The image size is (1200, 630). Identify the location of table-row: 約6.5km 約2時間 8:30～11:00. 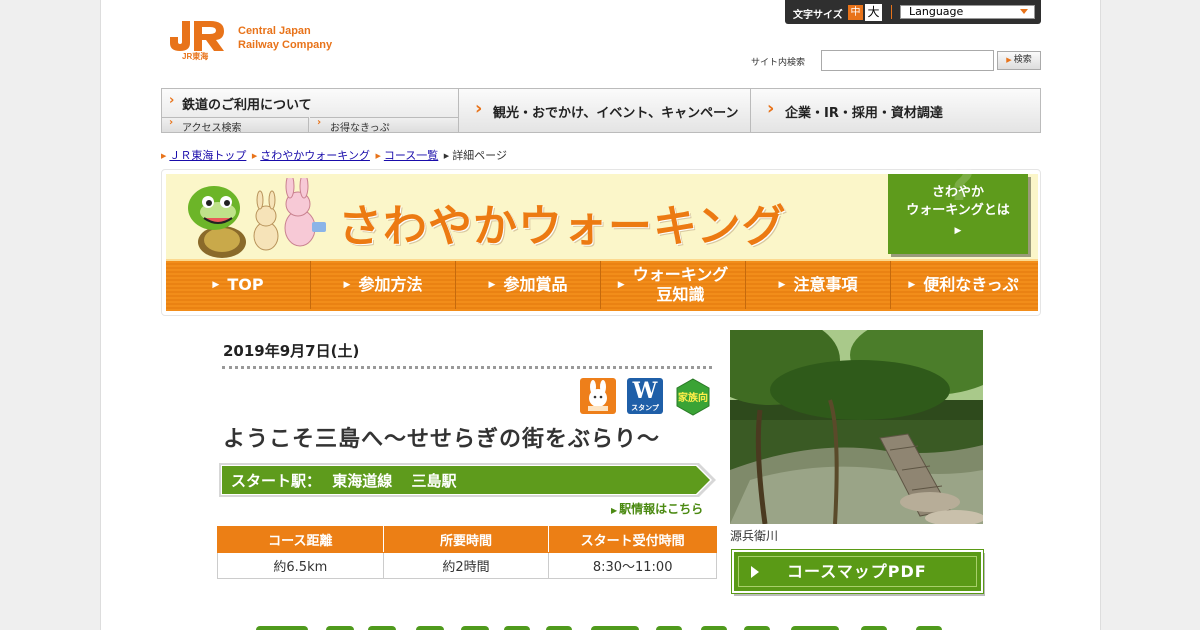
(467, 565).